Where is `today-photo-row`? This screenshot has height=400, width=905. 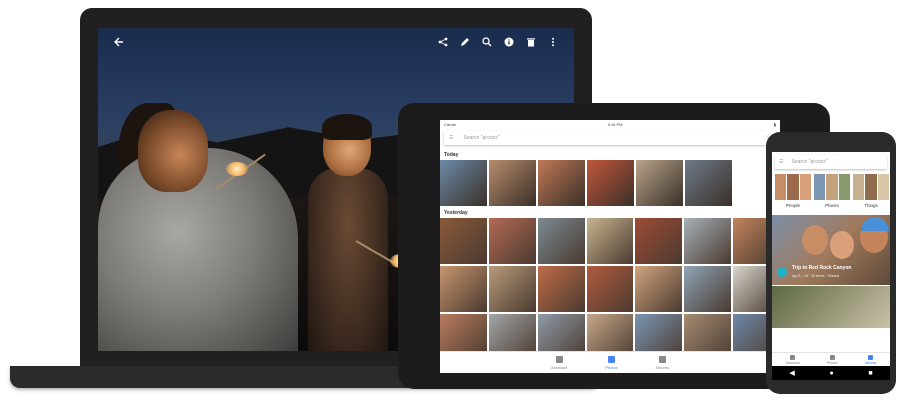 today-photo-row is located at coordinates (610, 183).